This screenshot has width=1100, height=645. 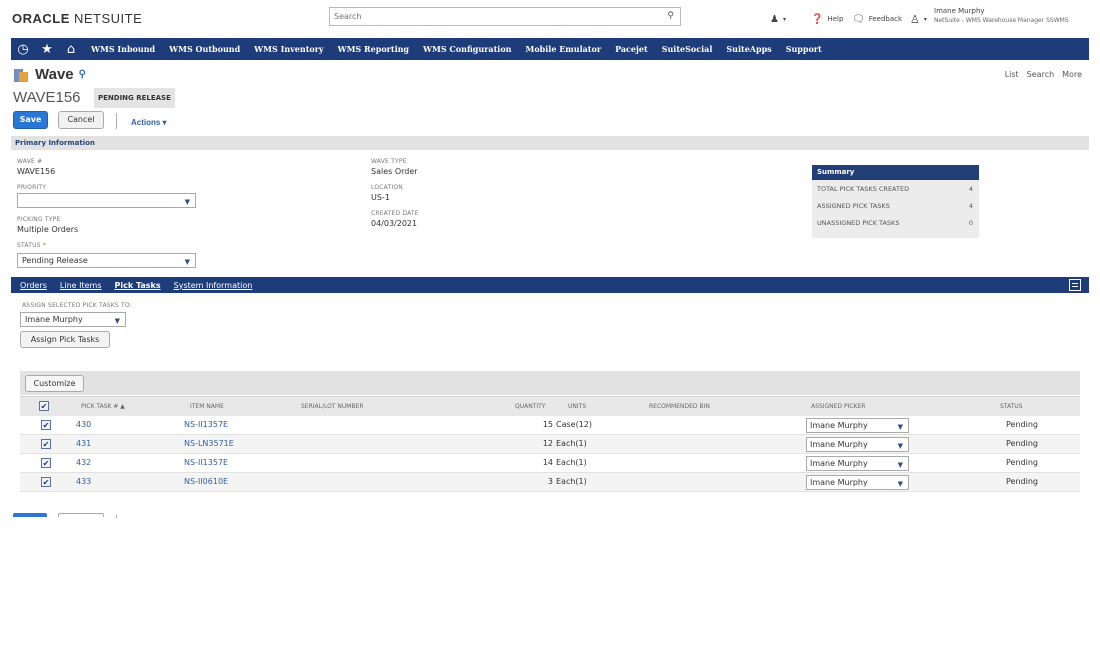 What do you see at coordinates (33, 285) in the screenshot?
I see `tab-orders: Orders` at bounding box center [33, 285].